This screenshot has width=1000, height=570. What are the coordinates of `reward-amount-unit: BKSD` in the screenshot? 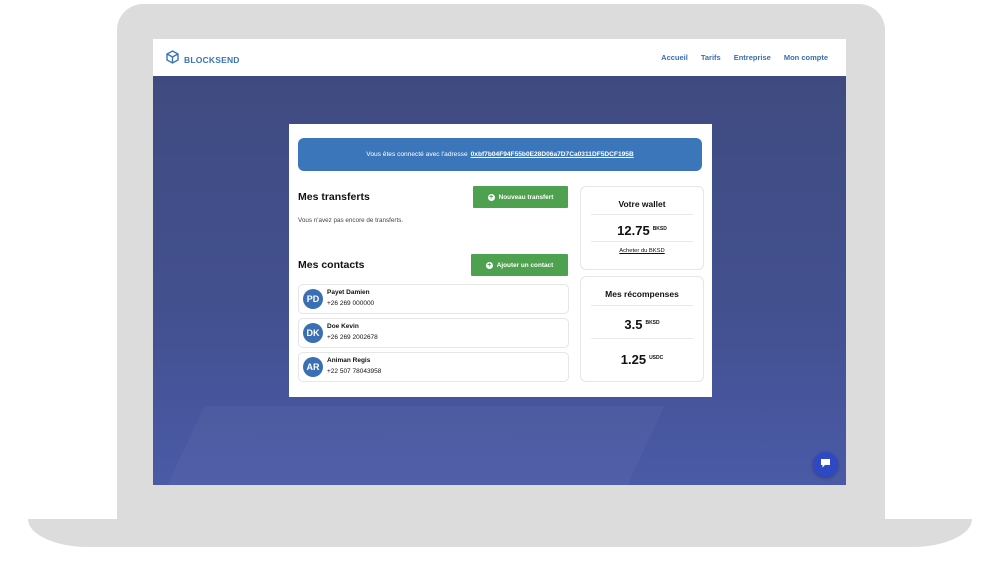 It's located at (652, 323).